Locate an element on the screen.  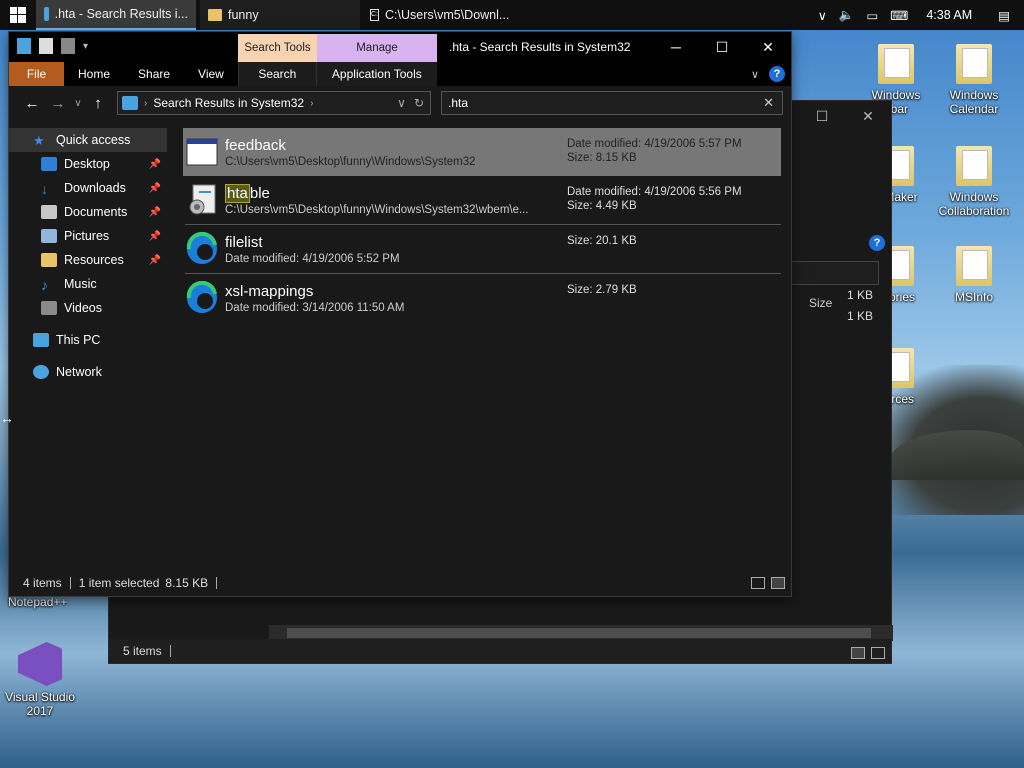
large-icons-view-icon is located at coordinates (878, 653).